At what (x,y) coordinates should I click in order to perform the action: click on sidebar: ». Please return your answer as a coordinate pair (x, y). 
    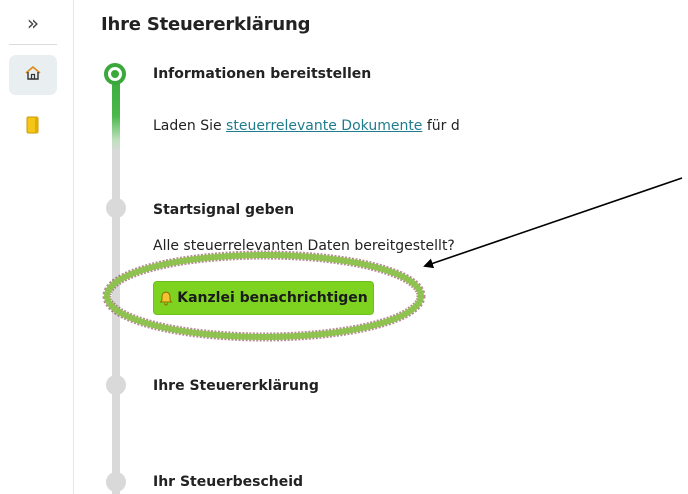
    Looking at the image, I should click on (37, 247).